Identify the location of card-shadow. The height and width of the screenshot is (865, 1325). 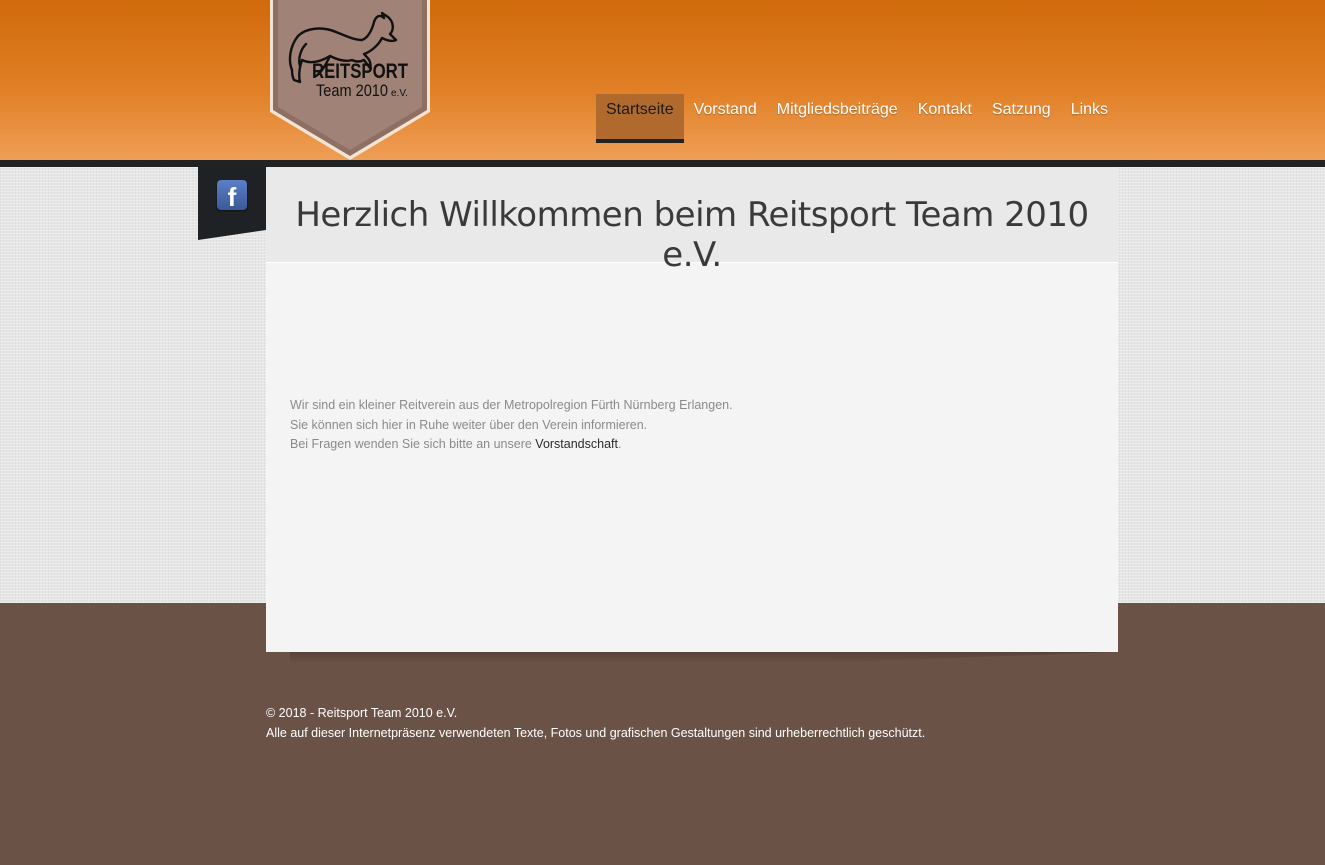
(704, 658).